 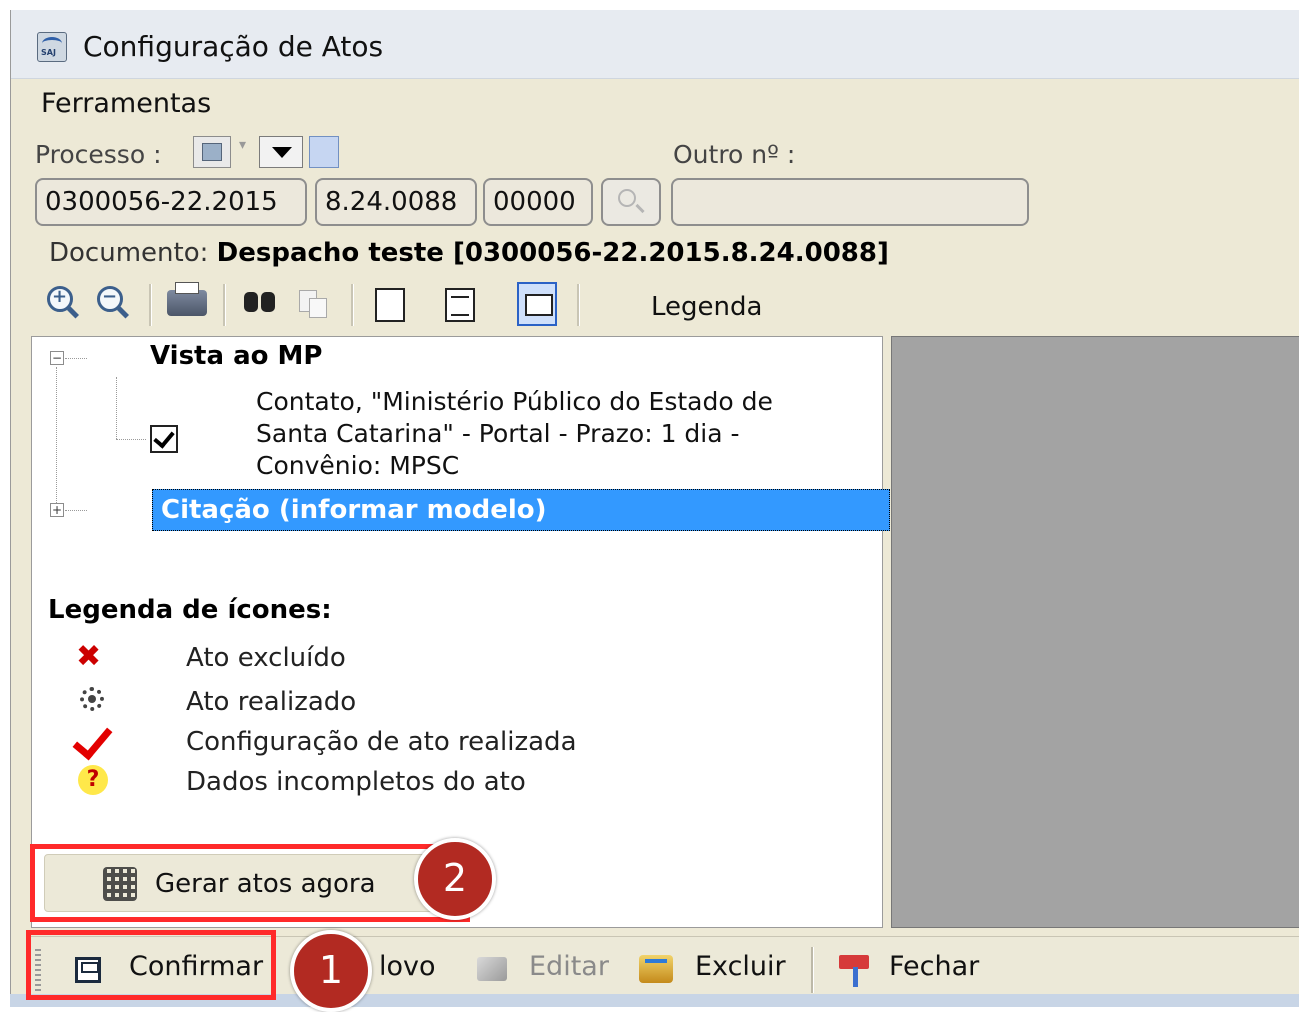 I want to click on close-flag-icon, so click(x=857, y=970).